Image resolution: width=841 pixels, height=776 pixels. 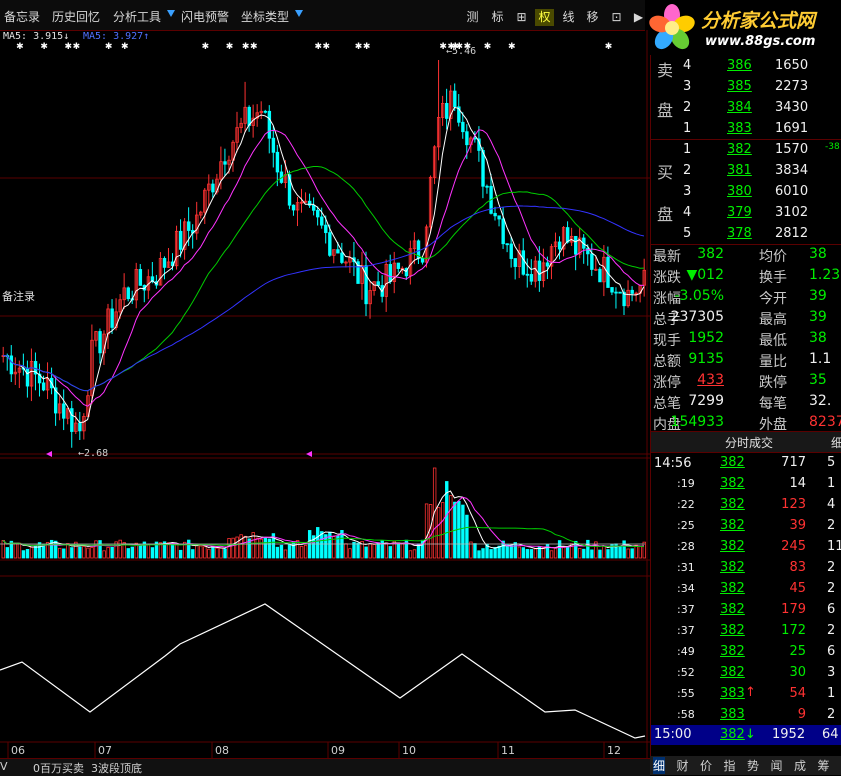 I want to click on signal-star-icon: ✱, so click(x=109, y=47).